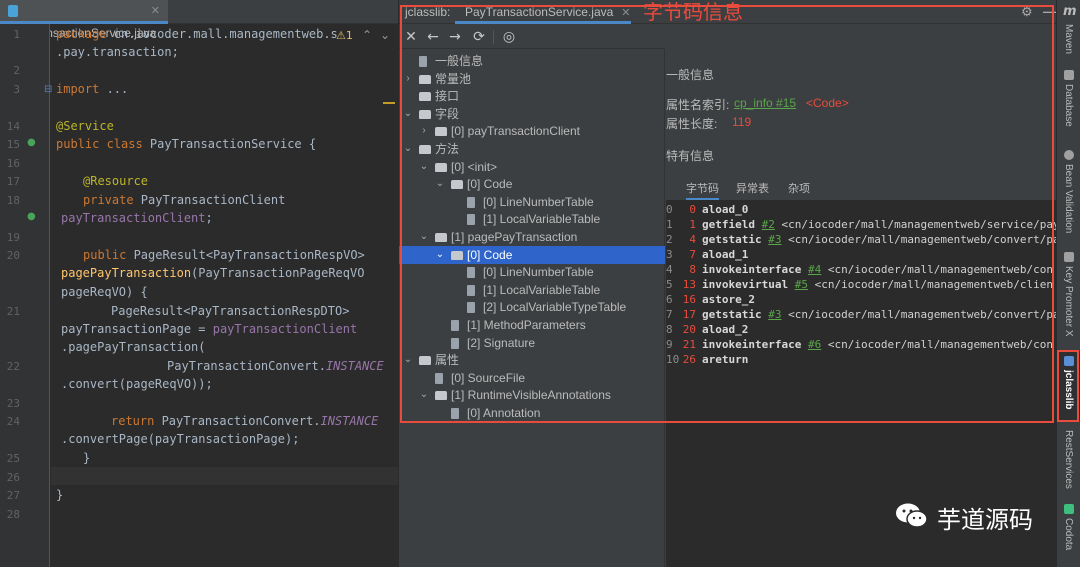 The width and height of the screenshot is (1080, 567). Describe the element at coordinates (768, 224) in the screenshot. I see `constant-pool-link: #2` at that location.